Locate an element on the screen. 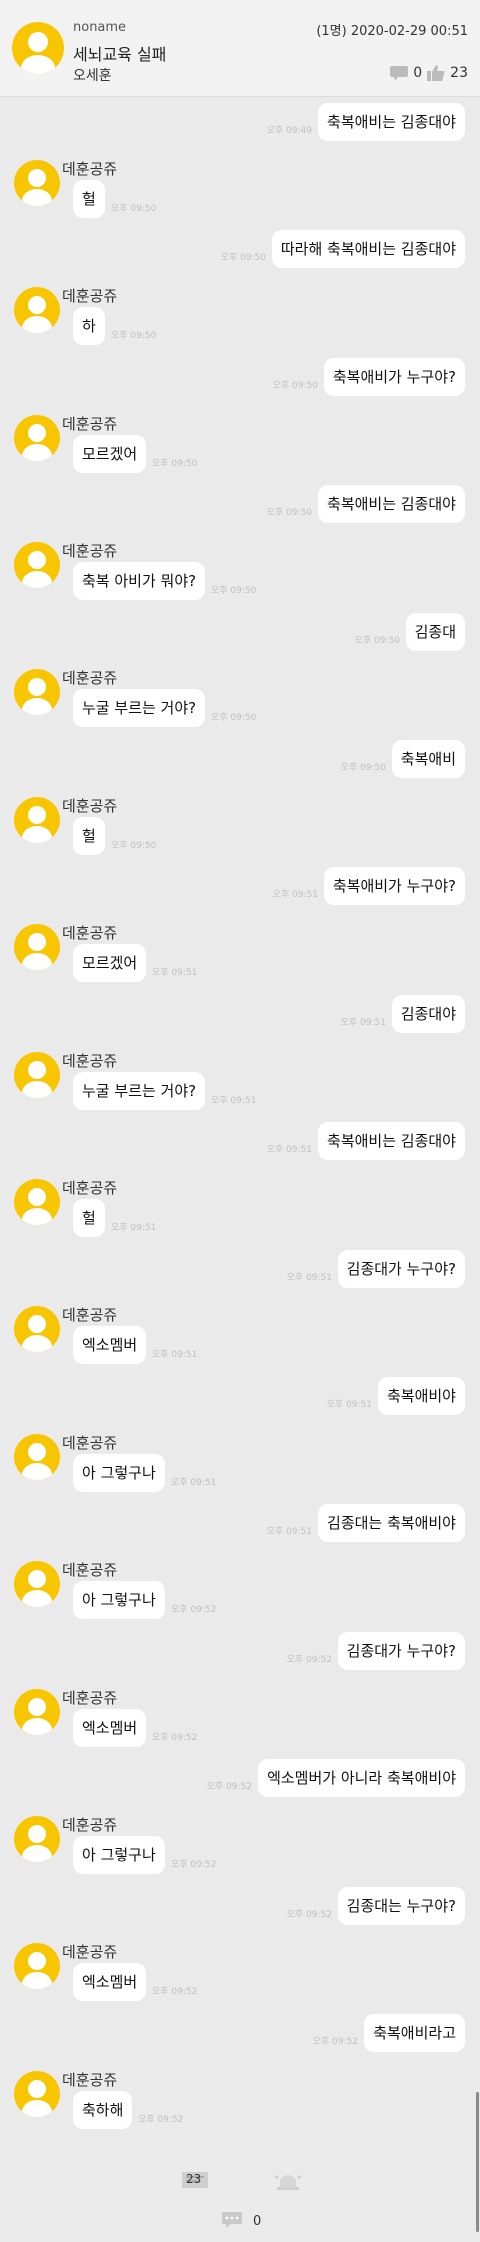 The height and width of the screenshot is (2242, 480). sent-message-bubble: 따라해 축복애비는 김종대야 is located at coordinates (368, 249).